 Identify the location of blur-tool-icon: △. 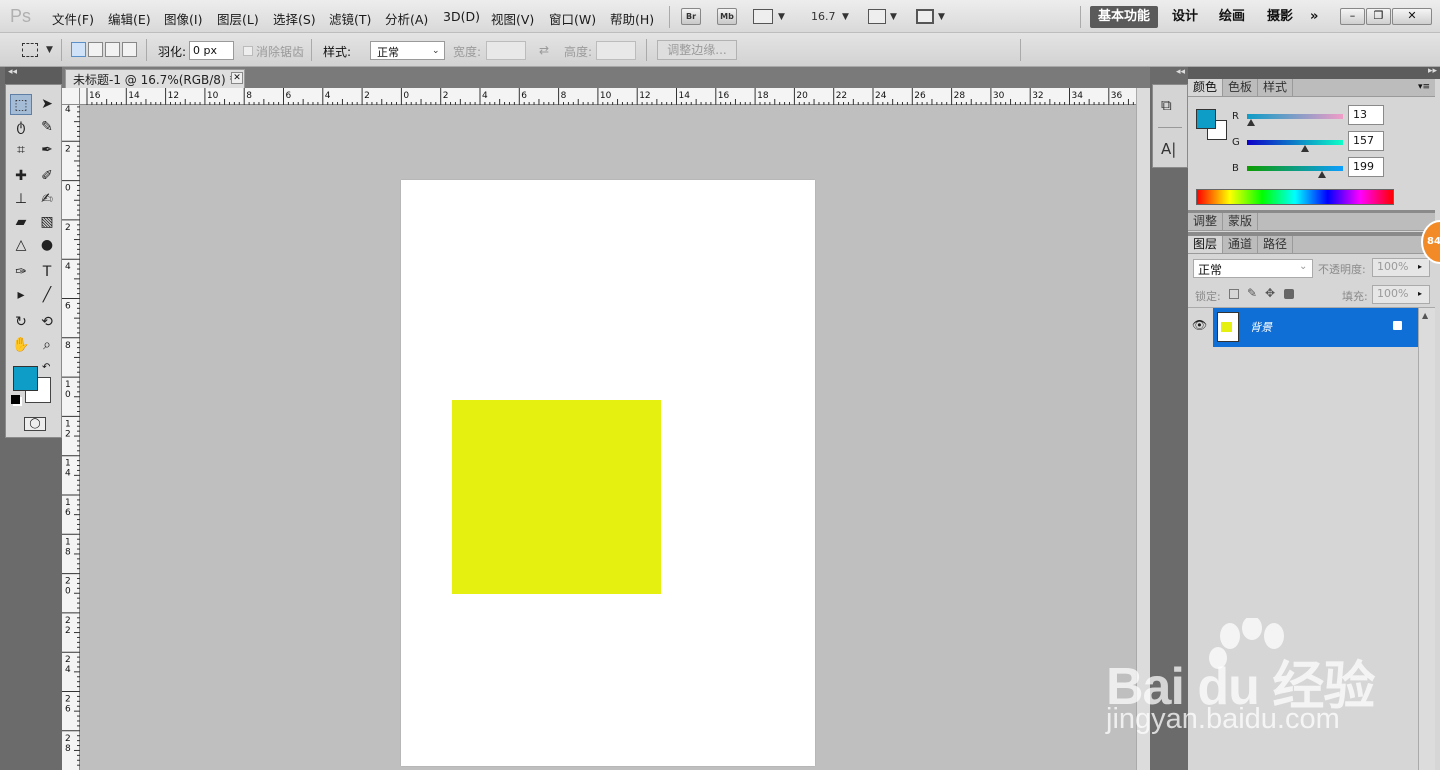
(21, 245).